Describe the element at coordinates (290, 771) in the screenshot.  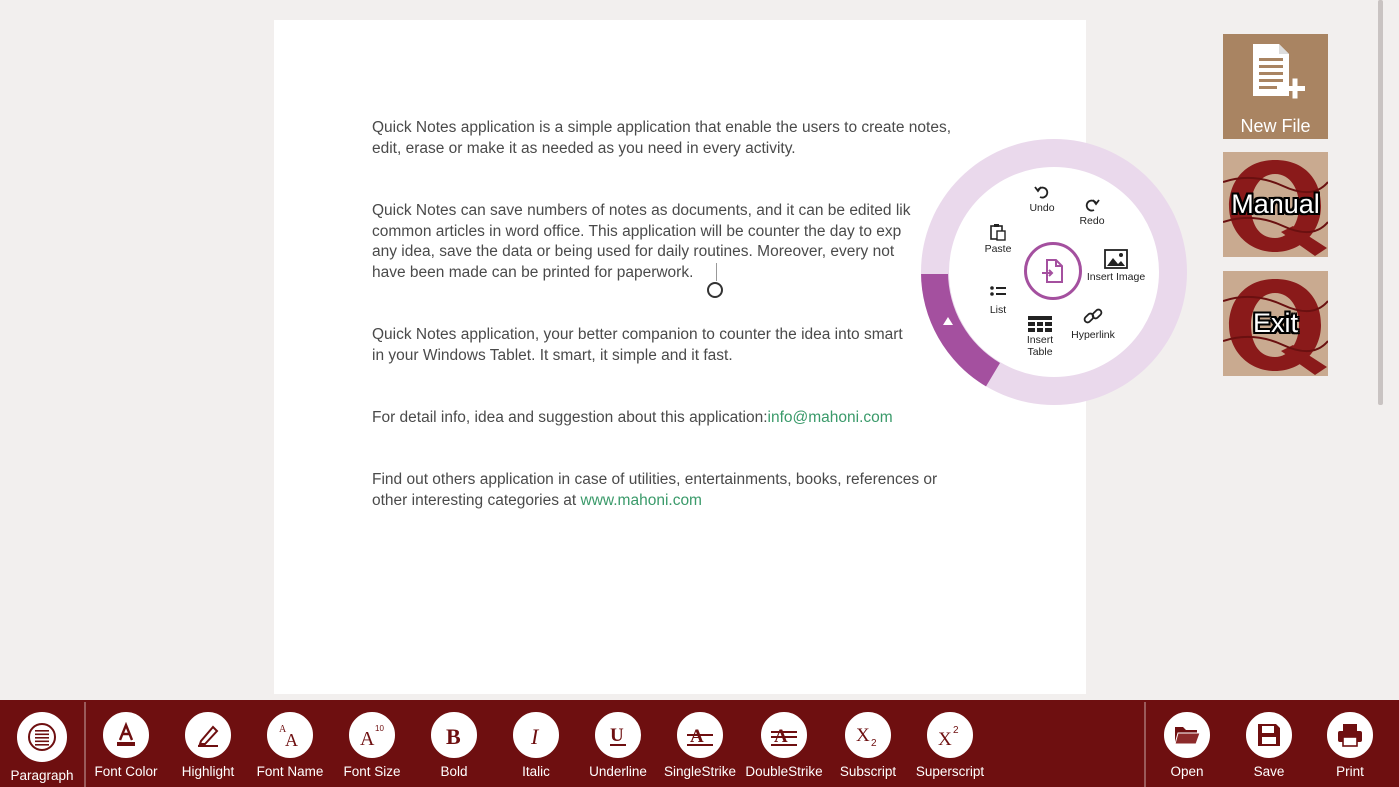
I see `font-name-label: Font Name` at that location.